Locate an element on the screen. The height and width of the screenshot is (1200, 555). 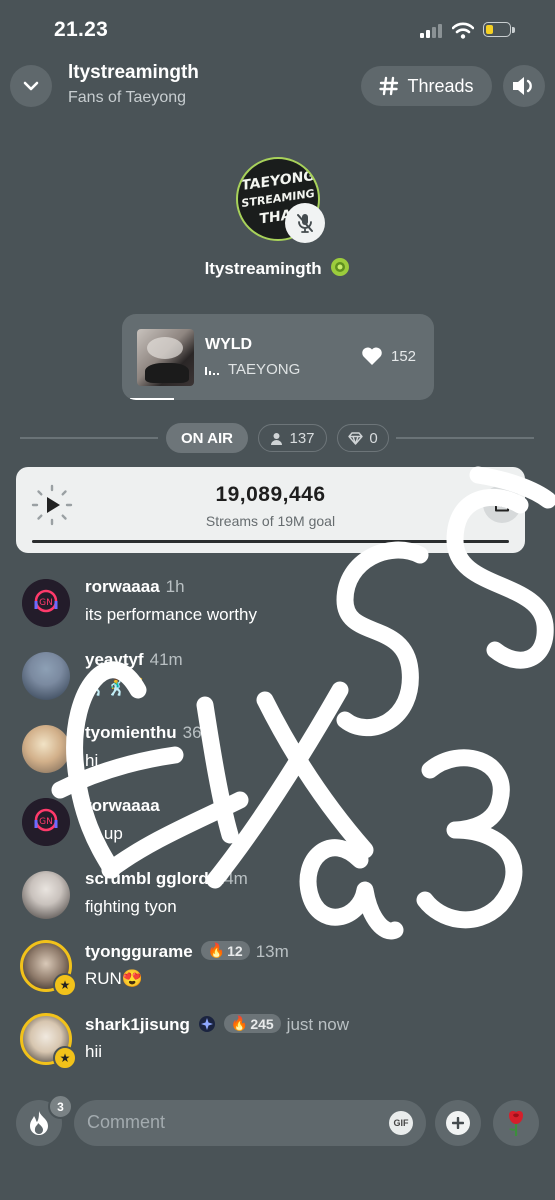
stream-goal-caption: Streams of 19M goal is located at coordinates (270, 521).